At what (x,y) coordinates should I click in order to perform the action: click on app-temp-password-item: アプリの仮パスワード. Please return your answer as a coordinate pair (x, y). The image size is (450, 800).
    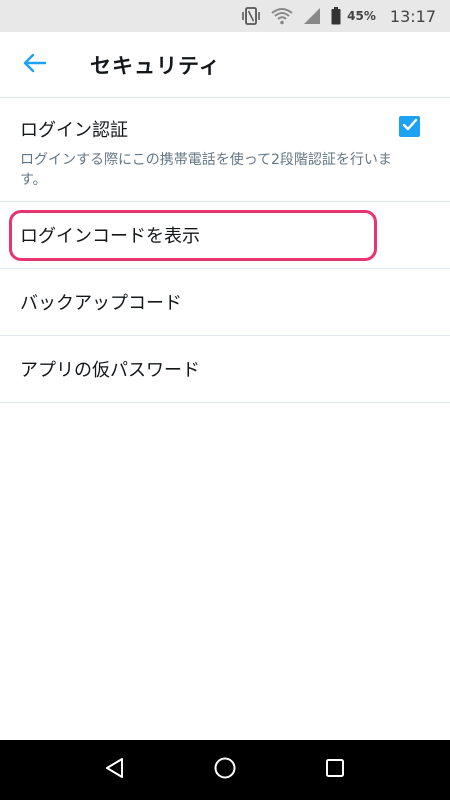
    Looking at the image, I should click on (225, 369).